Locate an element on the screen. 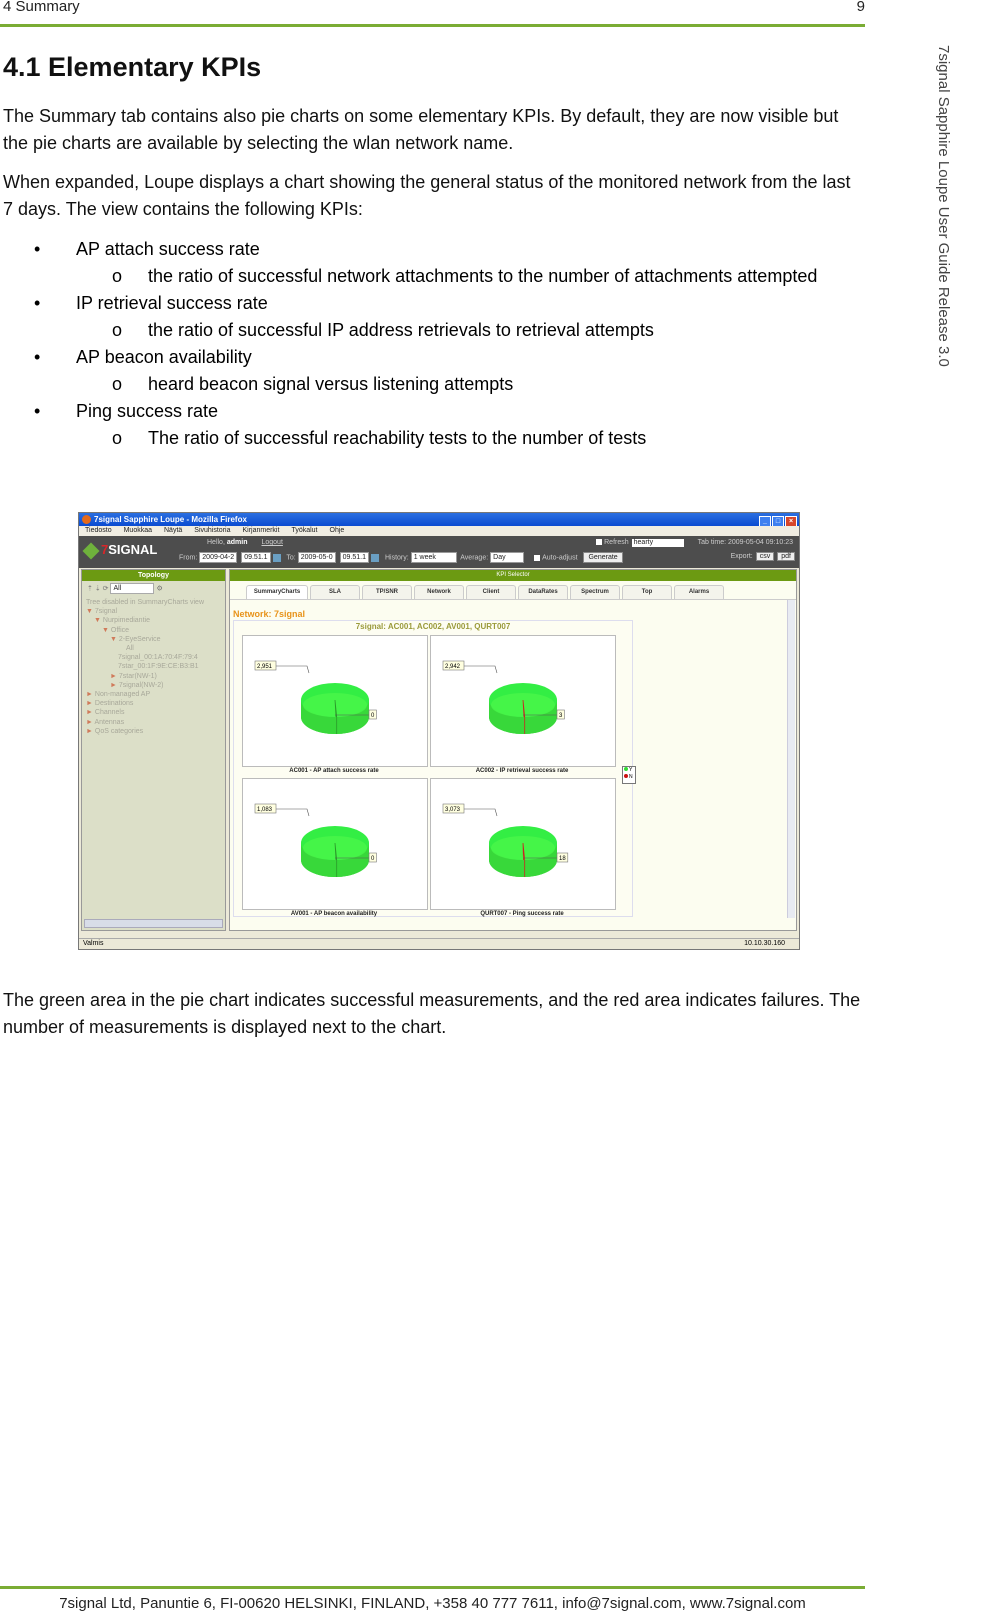 This screenshot has width=982, height=1616. menu-item: Kirjanmerkit is located at coordinates (260, 530).